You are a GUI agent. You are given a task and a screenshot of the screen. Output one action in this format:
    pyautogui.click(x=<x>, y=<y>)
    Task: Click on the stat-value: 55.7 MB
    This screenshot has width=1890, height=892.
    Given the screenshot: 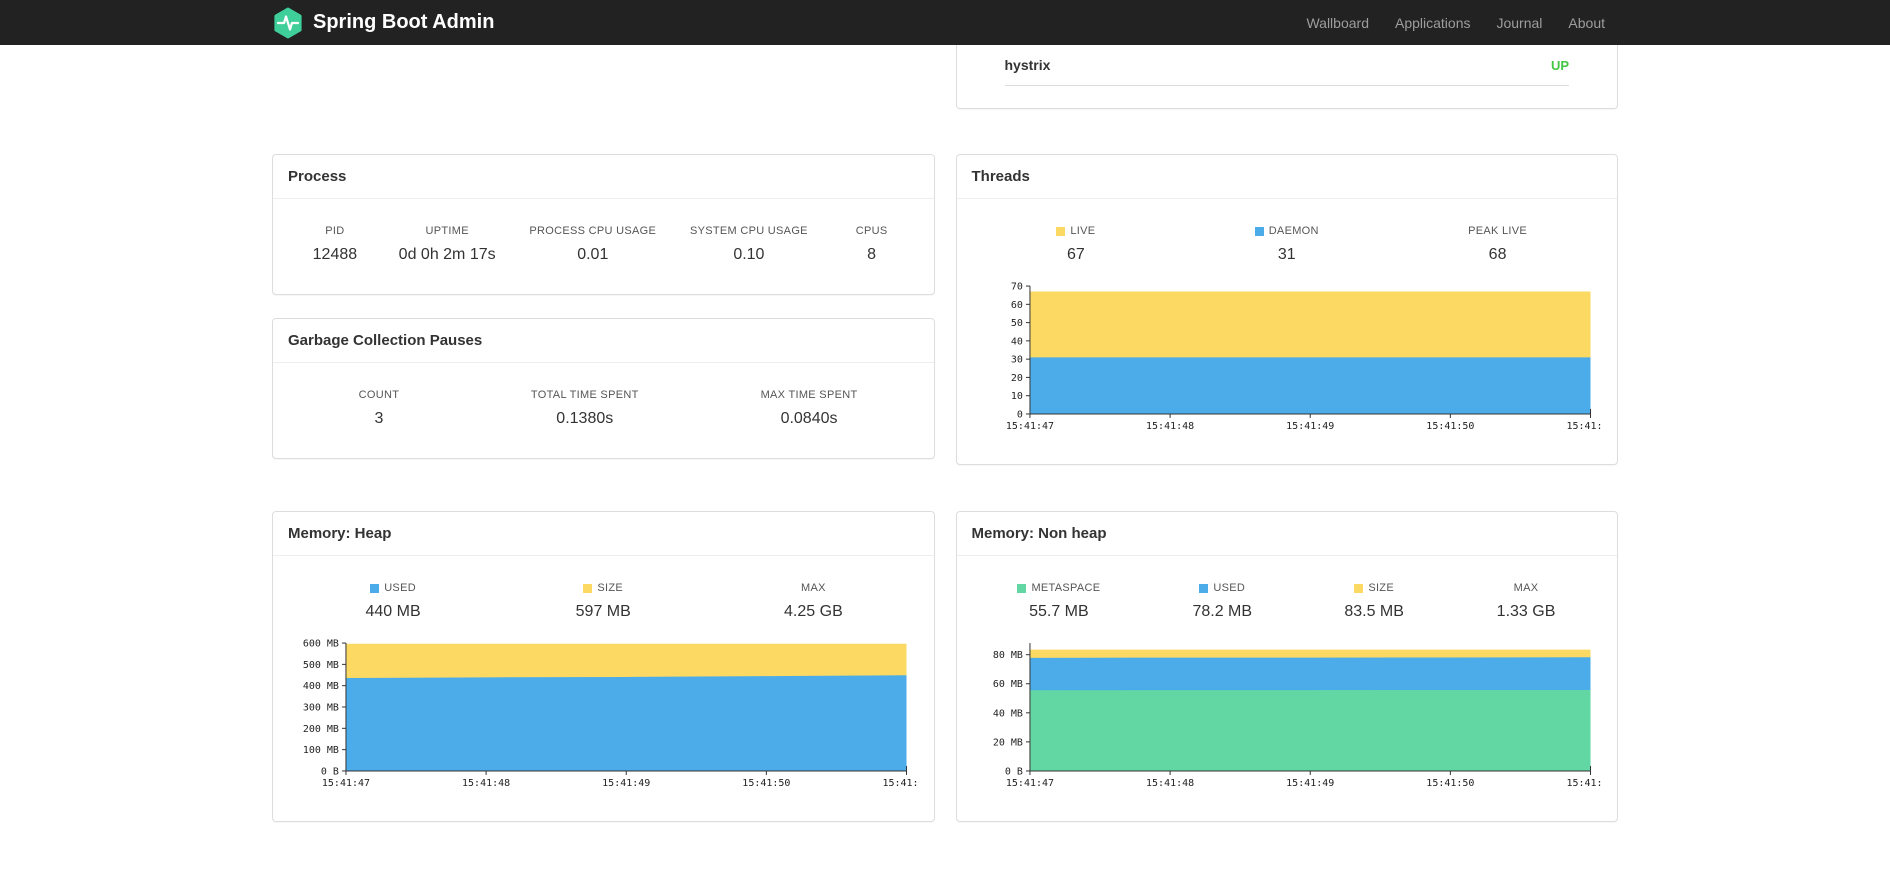 What is the action you would take?
    pyautogui.click(x=1059, y=611)
    